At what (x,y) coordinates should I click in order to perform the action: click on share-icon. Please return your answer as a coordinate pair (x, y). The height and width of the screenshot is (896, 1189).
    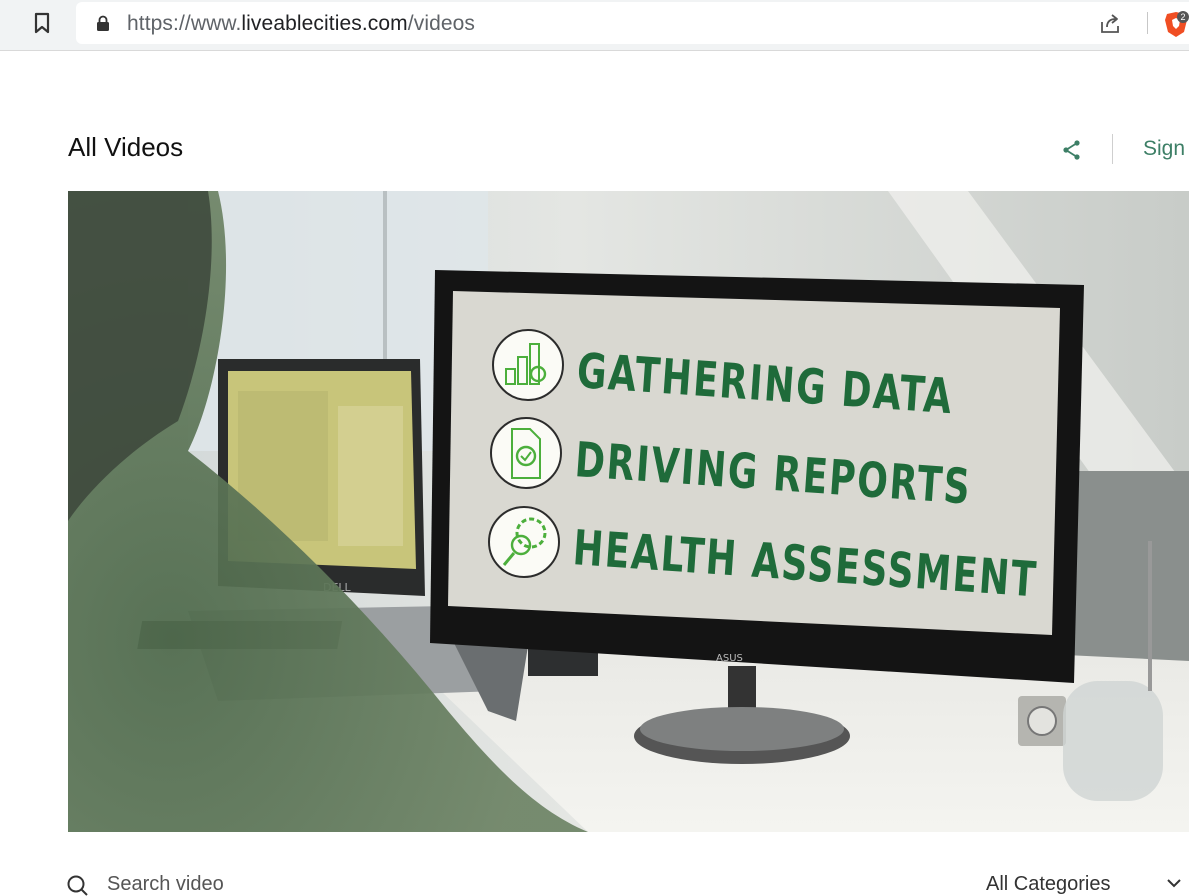
    Looking at the image, I should click on (1072, 150).